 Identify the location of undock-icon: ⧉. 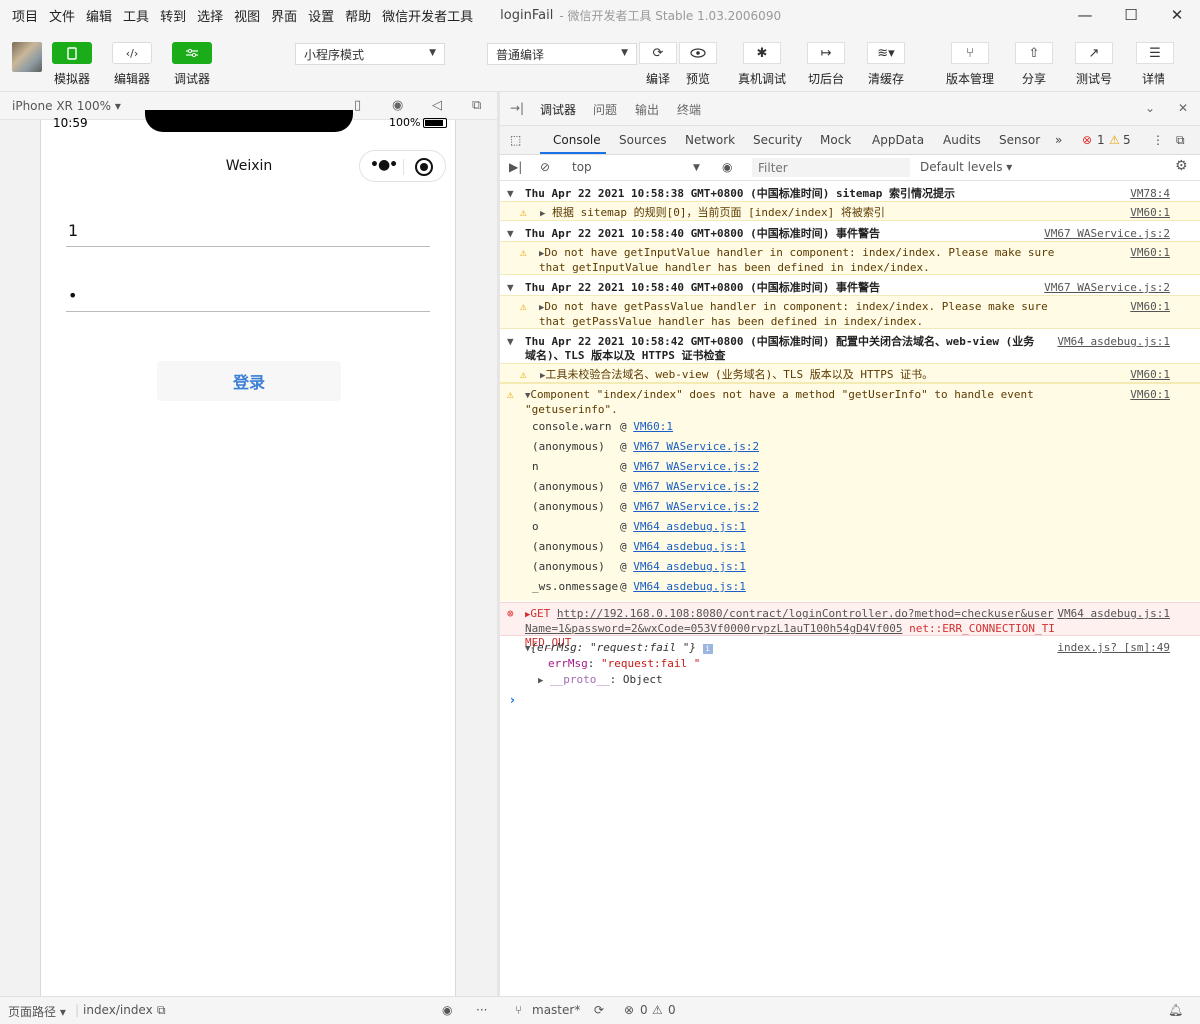
(1180, 140).